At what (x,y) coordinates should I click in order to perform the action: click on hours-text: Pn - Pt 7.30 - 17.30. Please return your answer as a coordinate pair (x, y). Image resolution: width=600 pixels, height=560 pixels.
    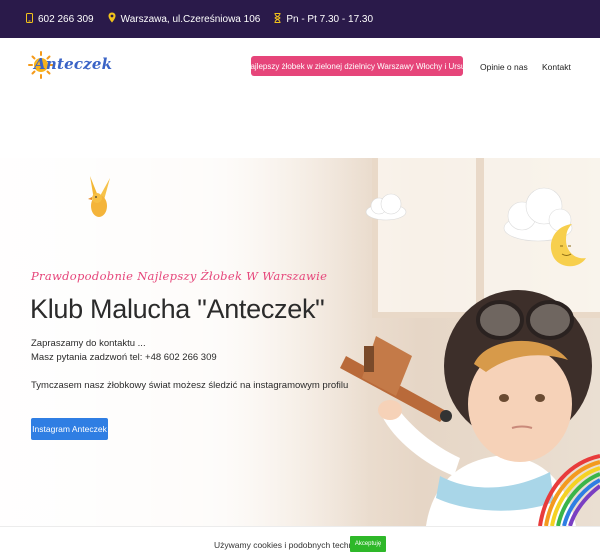
    Looking at the image, I should click on (330, 19).